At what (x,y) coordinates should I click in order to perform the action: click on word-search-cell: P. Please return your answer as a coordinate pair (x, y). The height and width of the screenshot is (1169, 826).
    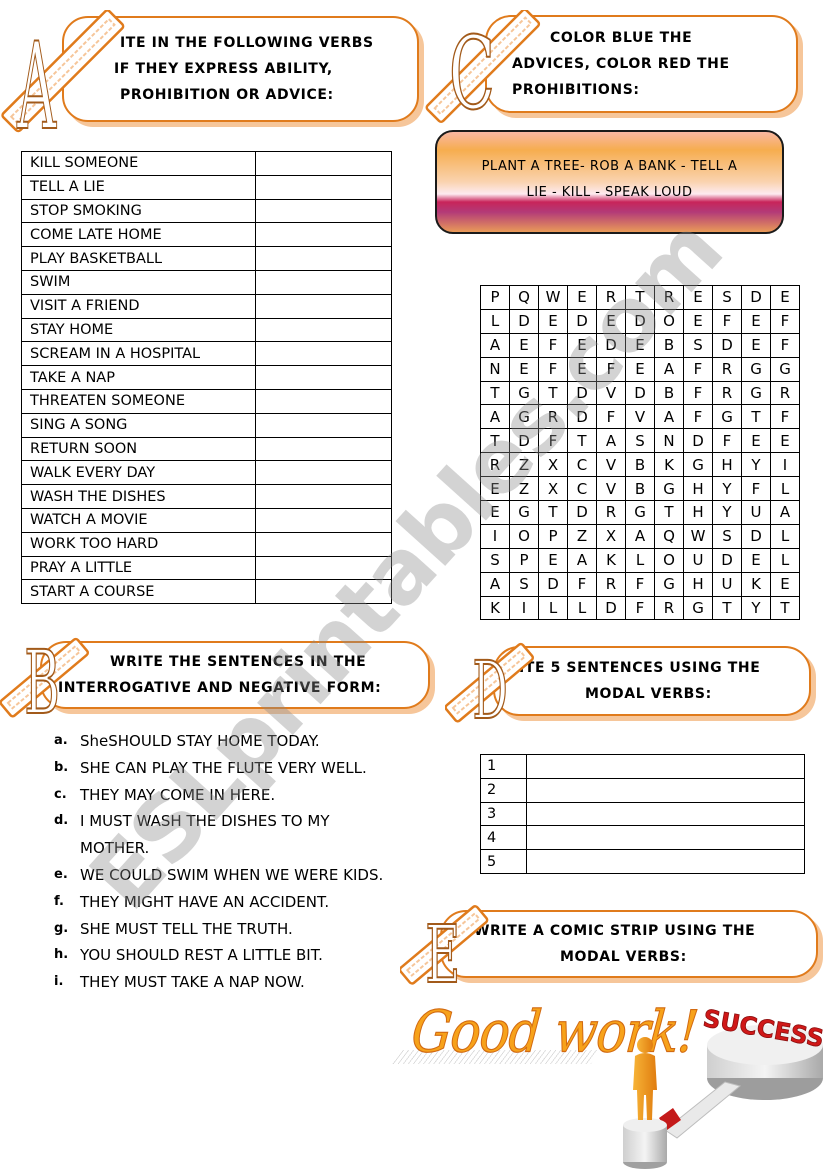
    Looking at the image, I should click on (553, 536).